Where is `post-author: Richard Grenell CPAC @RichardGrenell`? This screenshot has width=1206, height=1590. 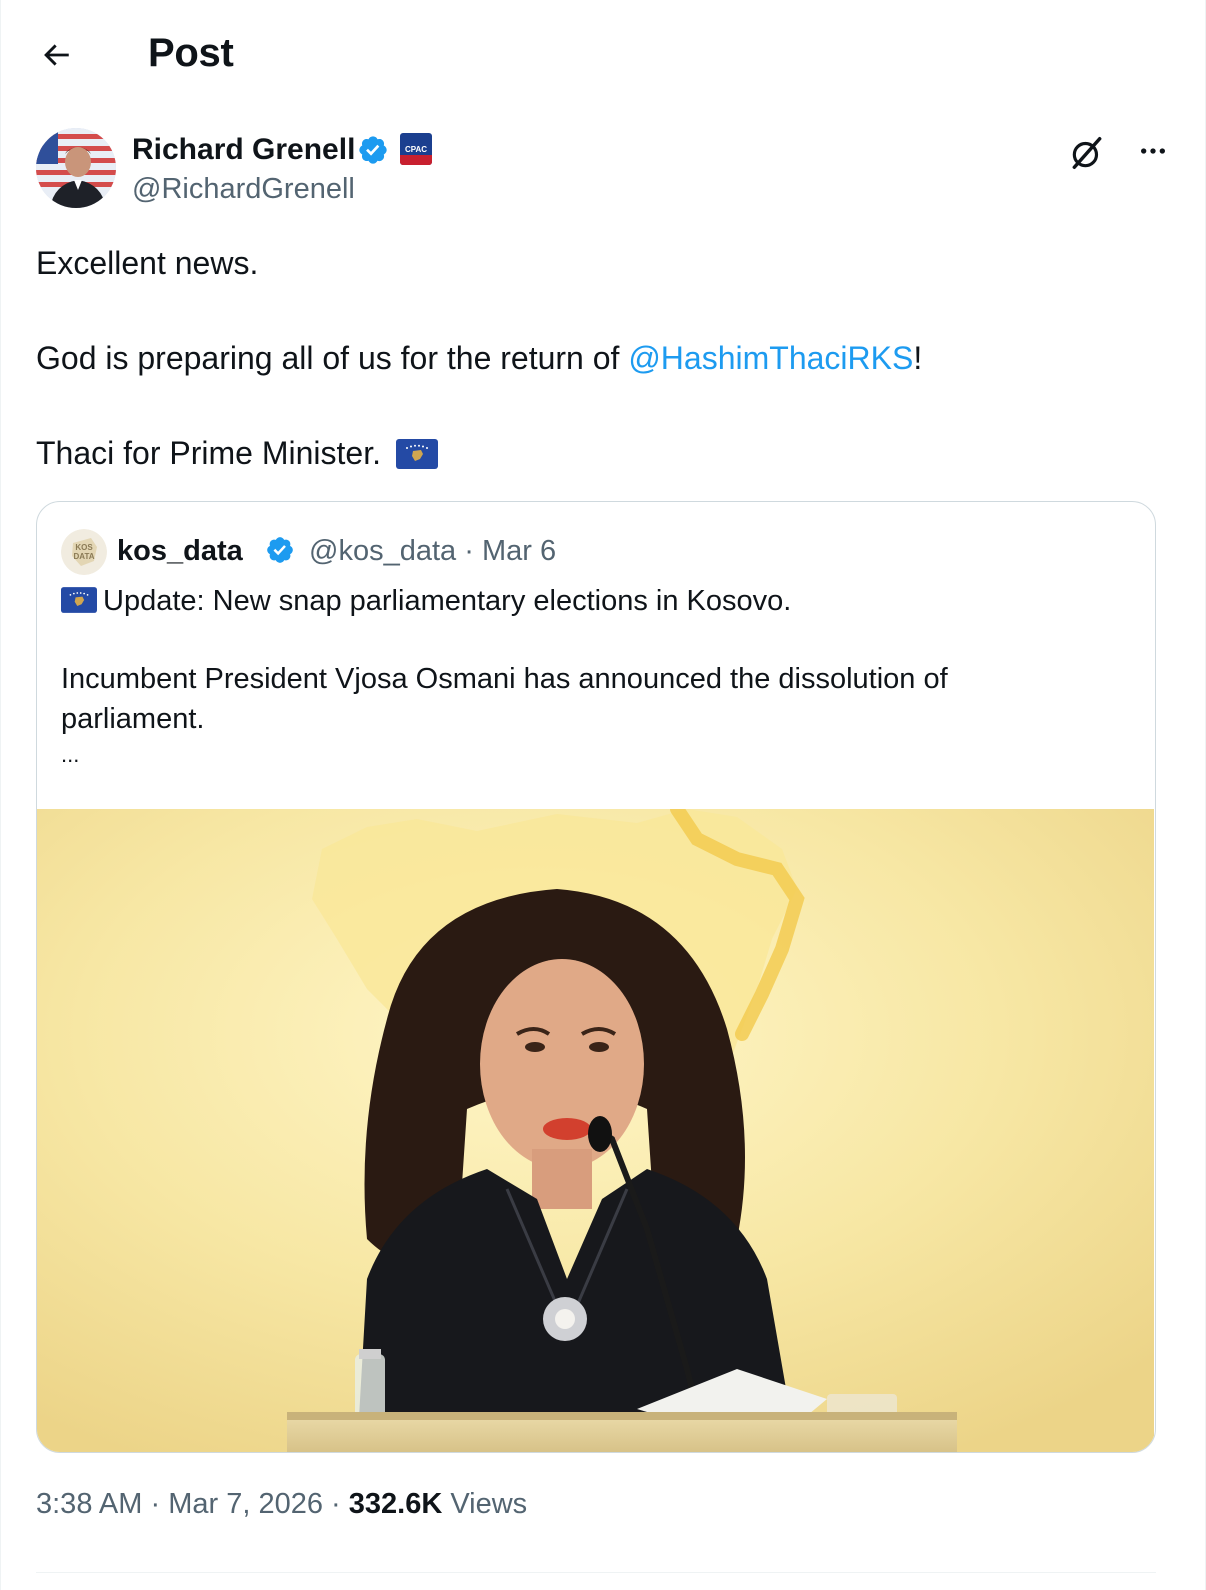 post-author: Richard Grenell CPAC @RichardGrenell is located at coordinates (606, 169).